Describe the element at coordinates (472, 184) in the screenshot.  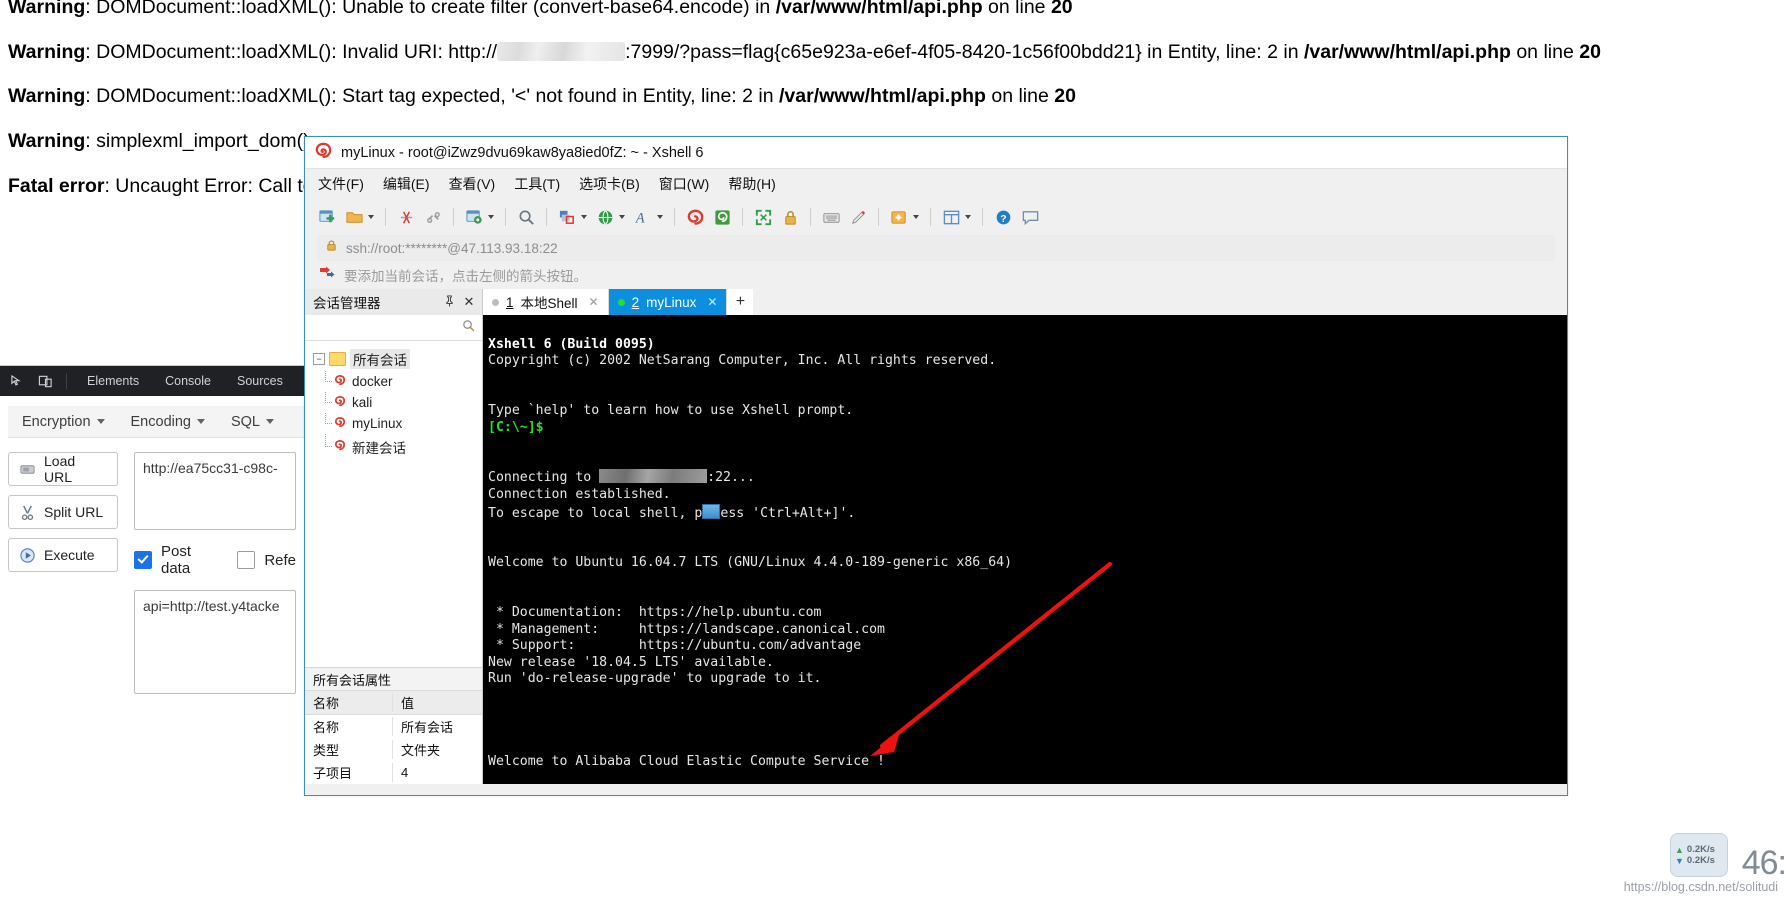
I see `menu-view: 查看(V)` at that location.